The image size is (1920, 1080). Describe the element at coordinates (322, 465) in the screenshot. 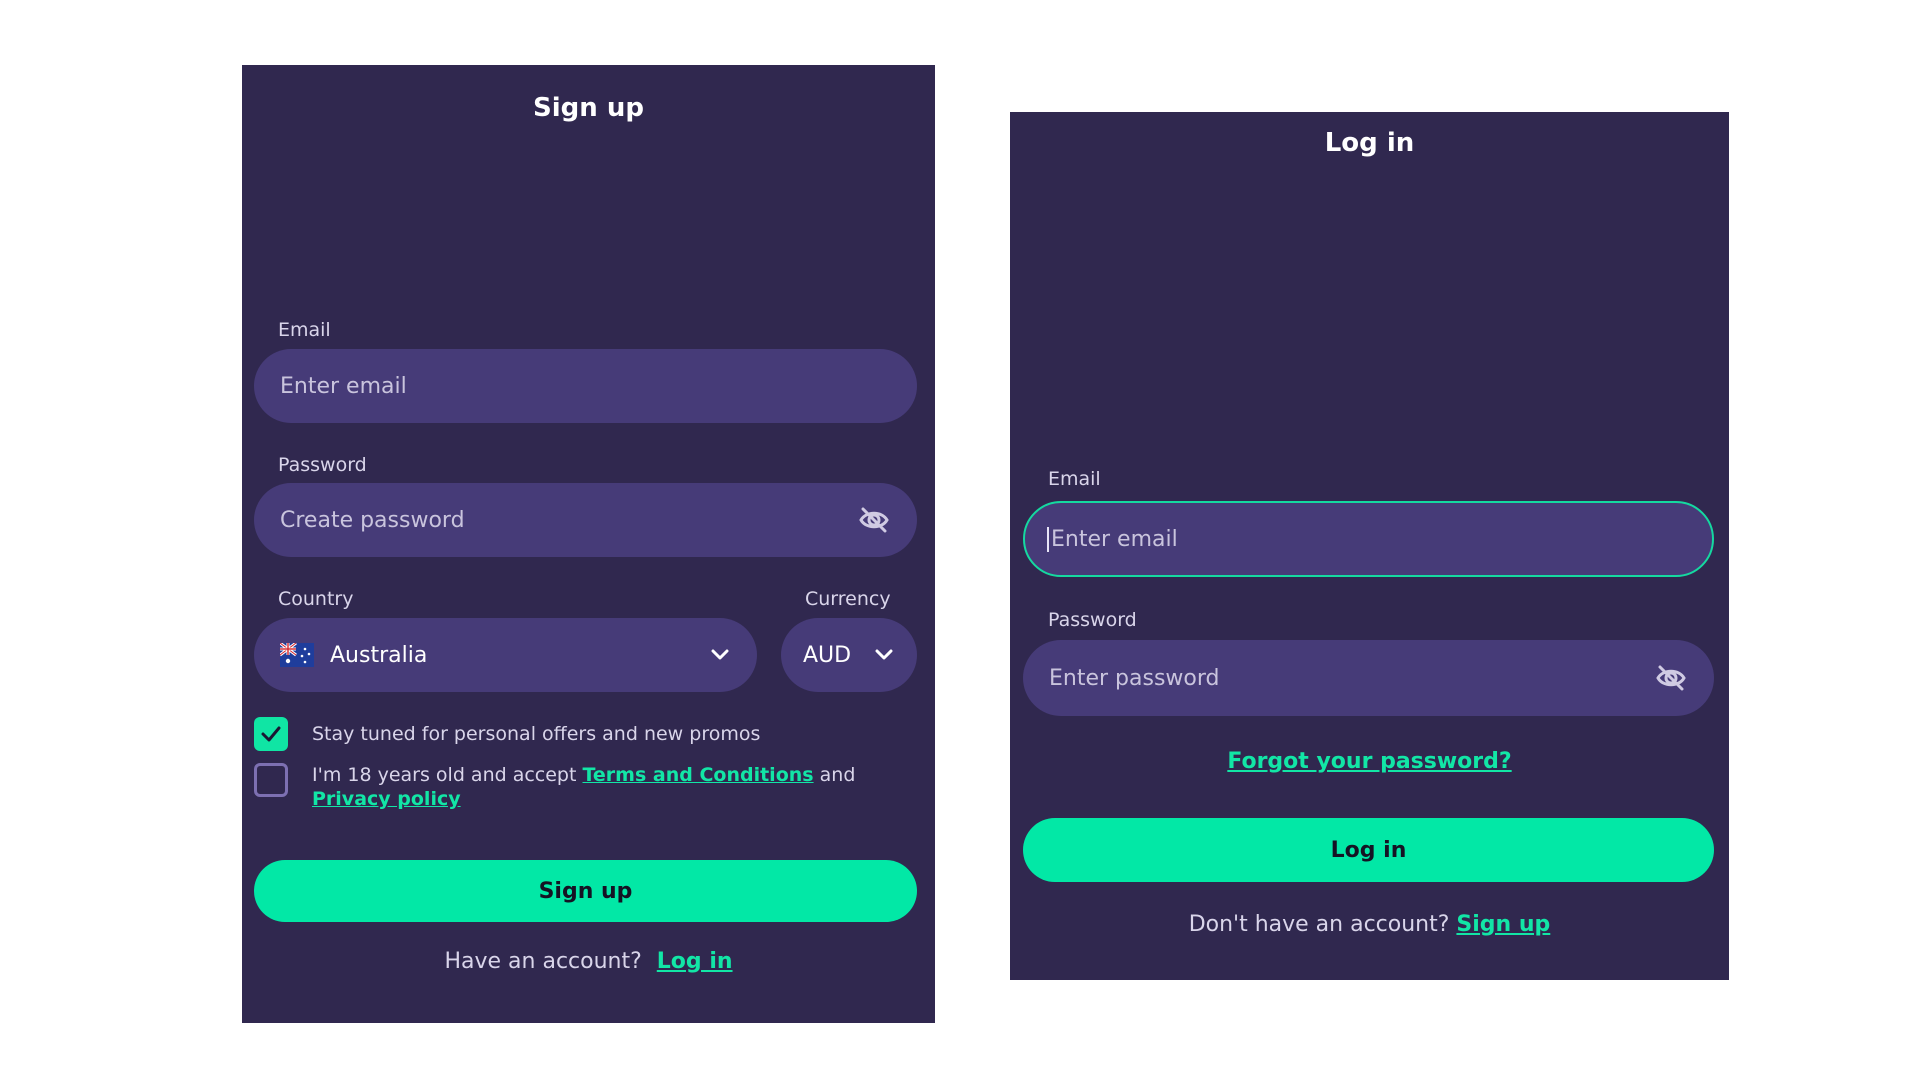

I see `signup-password-label: Password` at that location.